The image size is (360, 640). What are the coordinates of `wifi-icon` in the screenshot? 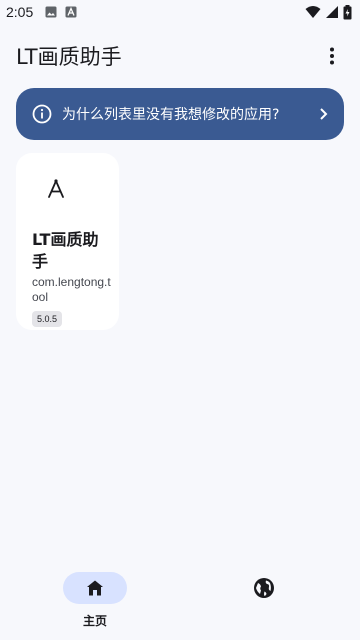 It's located at (313, 12).